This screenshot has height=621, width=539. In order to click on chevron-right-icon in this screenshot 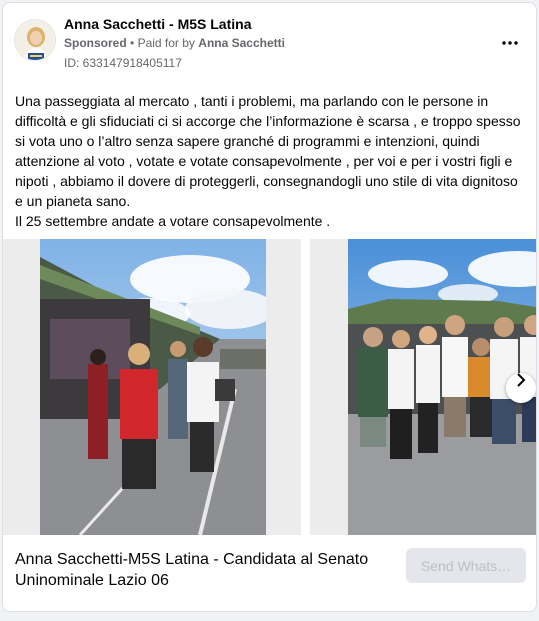, I will do `click(521, 380)`.